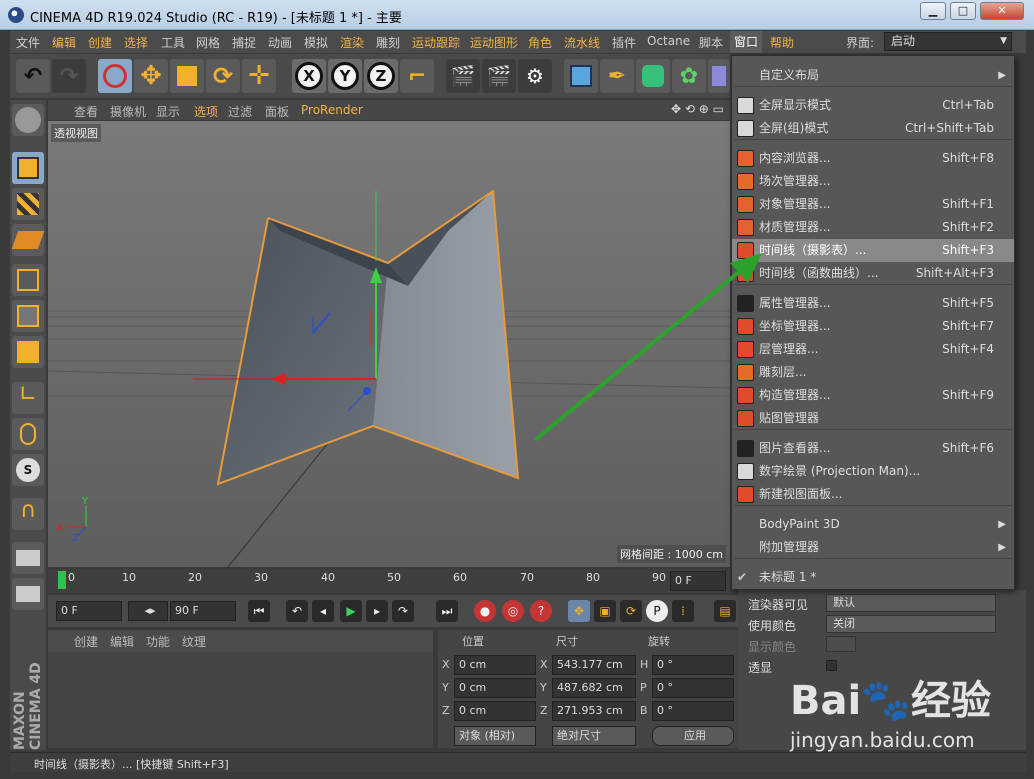  I want to click on material-menu-edit: 编辑, so click(122, 641).